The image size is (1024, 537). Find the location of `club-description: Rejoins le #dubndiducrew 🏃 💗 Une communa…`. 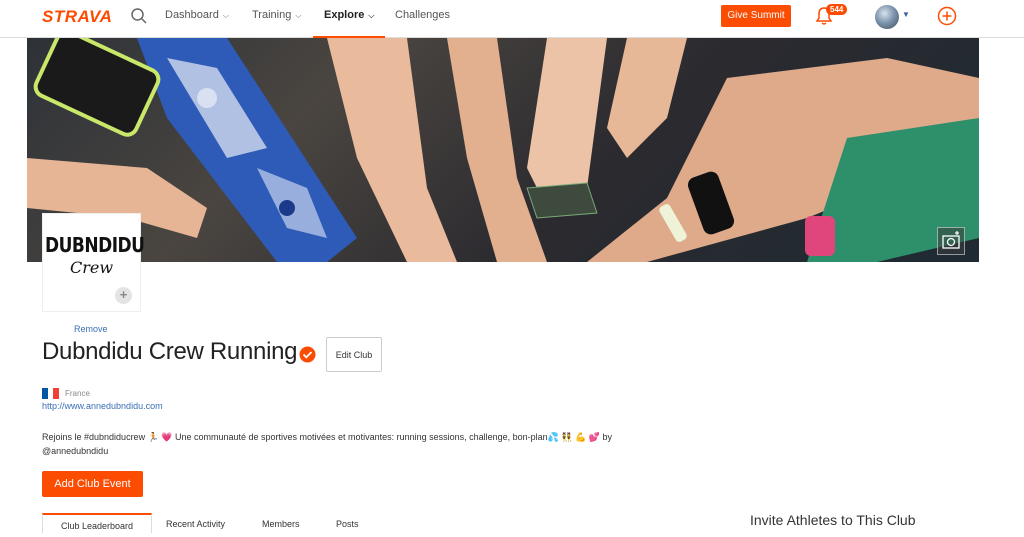

club-description: Rejoins le #dubndiducrew 🏃 💗 Une communa… is located at coordinates (362, 444).